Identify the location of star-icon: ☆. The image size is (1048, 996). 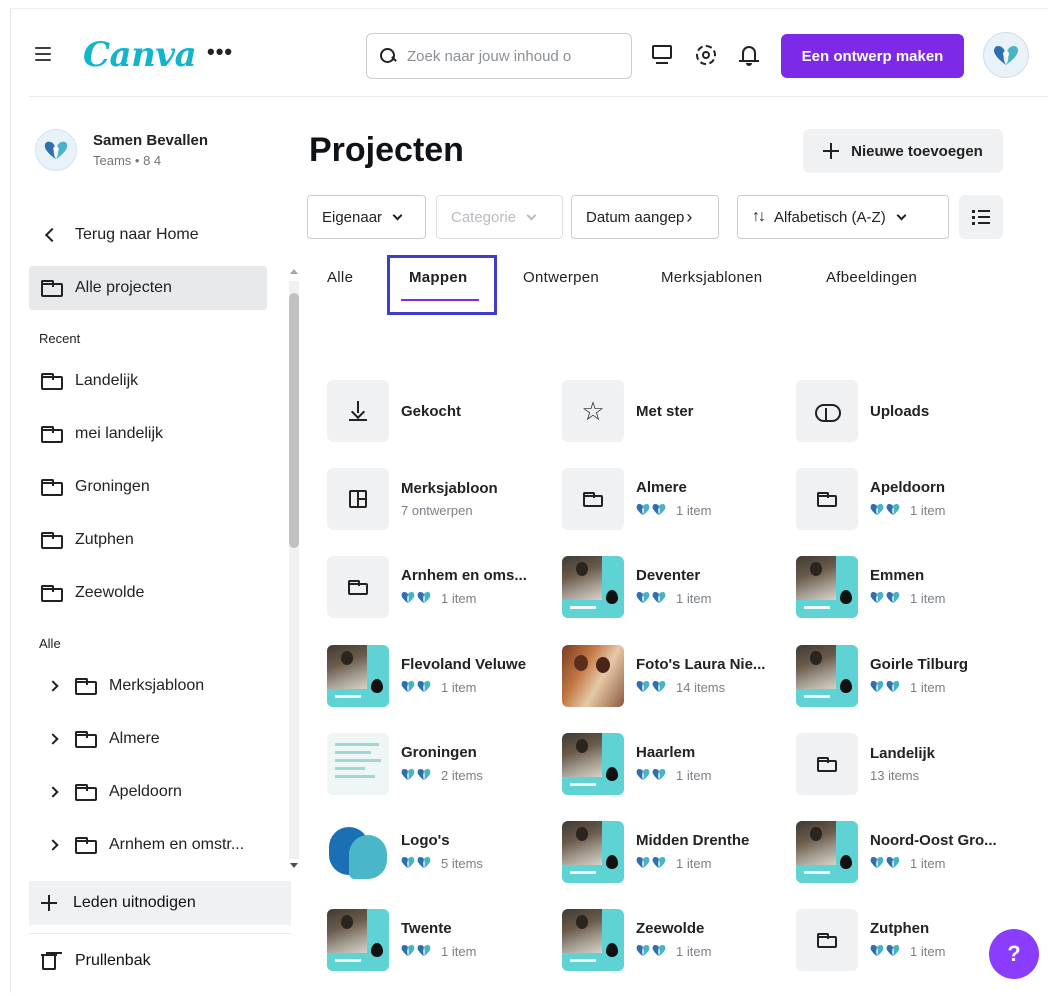
(593, 411).